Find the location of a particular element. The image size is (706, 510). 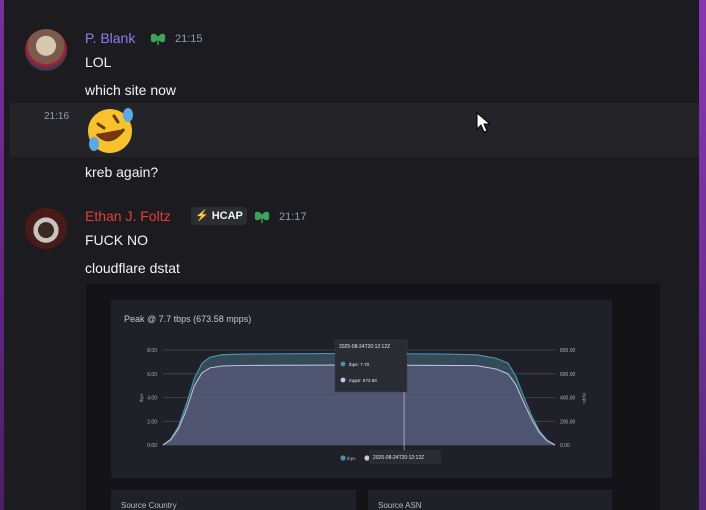

panel-title: Source Country is located at coordinates (149, 505).